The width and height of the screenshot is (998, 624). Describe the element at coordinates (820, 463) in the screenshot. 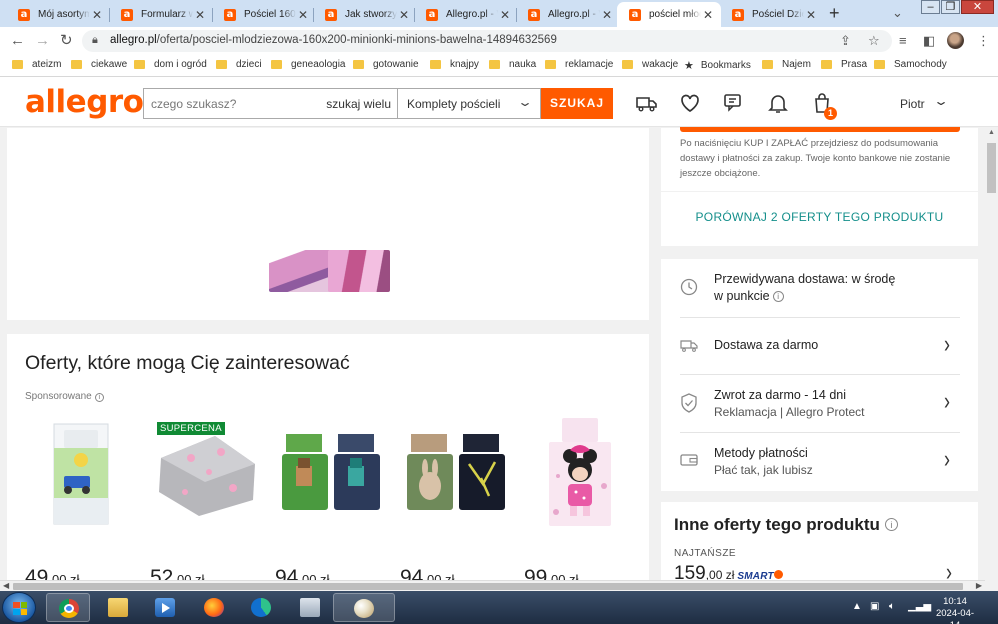

I see `payment-methods-row: Metody płatności Płać tak, jak lubisz ›` at that location.